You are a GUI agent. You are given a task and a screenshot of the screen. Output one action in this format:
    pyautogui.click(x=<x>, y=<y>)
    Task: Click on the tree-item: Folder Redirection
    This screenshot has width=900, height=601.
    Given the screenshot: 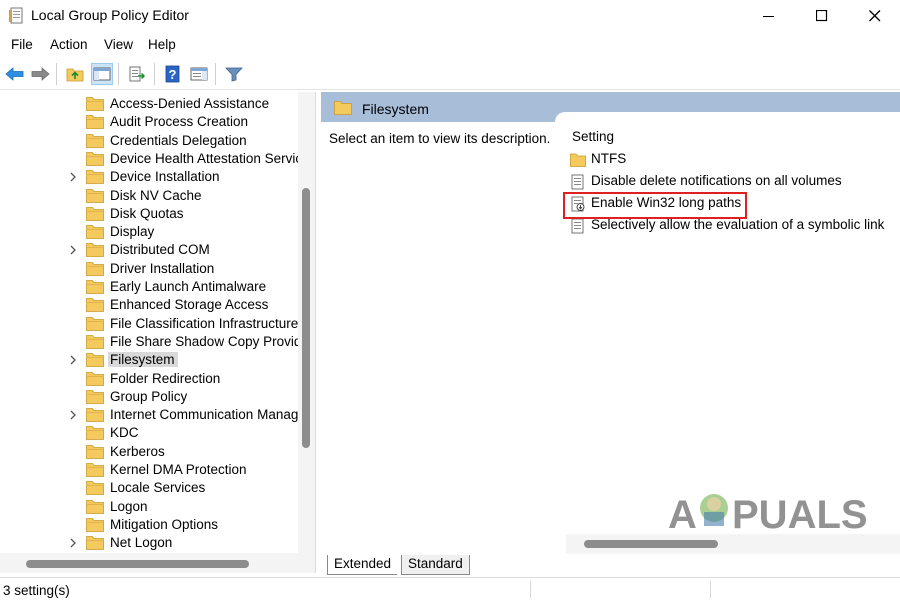 What is the action you would take?
    pyautogui.click(x=149, y=379)
    